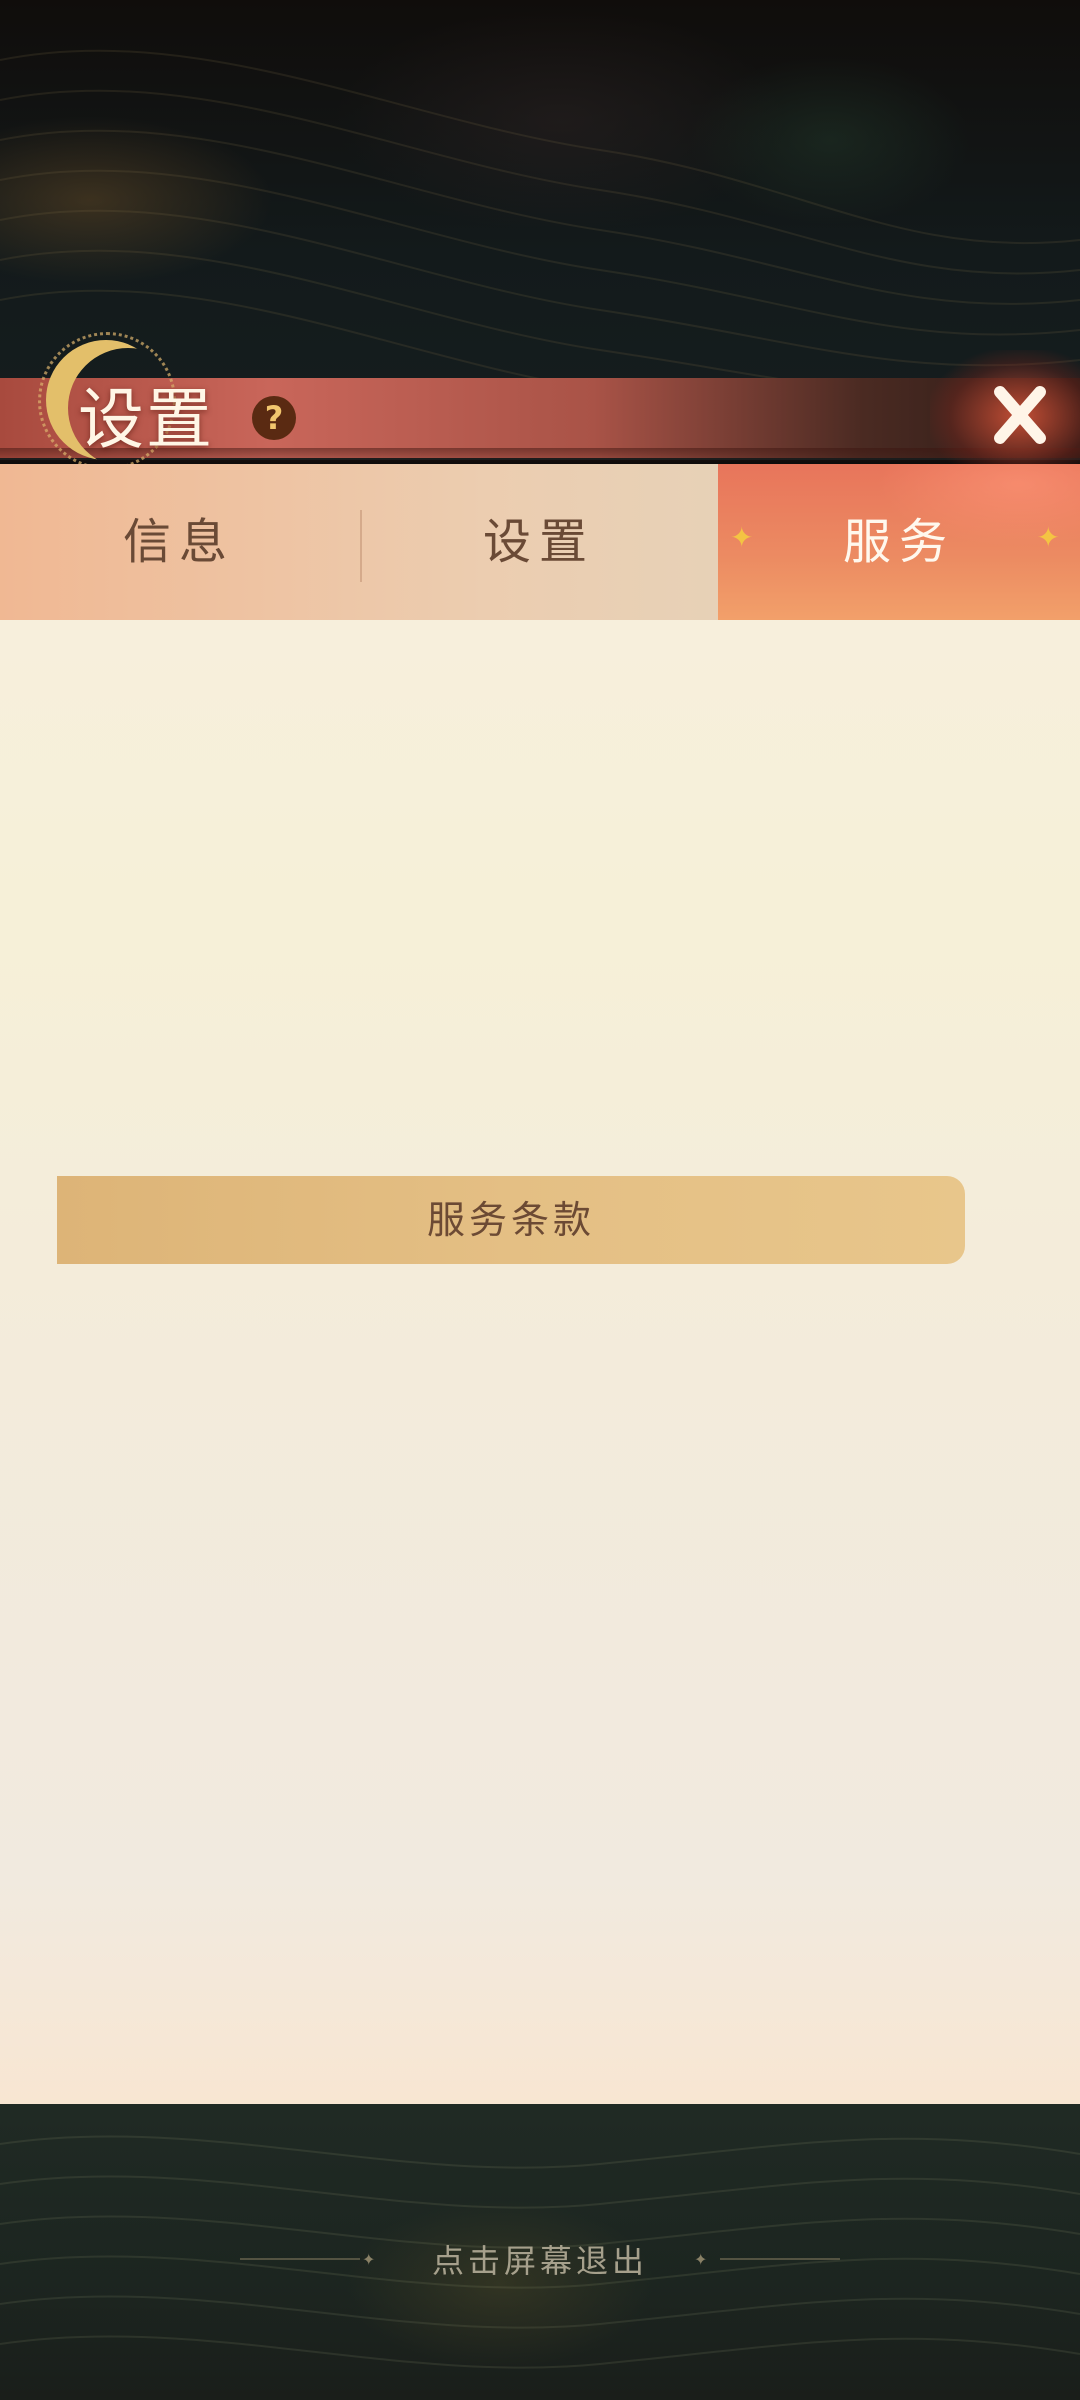 The image size is (1080, 2400). I want to click on exit-hint: 点击屏幕退出, so click(539, 2261).